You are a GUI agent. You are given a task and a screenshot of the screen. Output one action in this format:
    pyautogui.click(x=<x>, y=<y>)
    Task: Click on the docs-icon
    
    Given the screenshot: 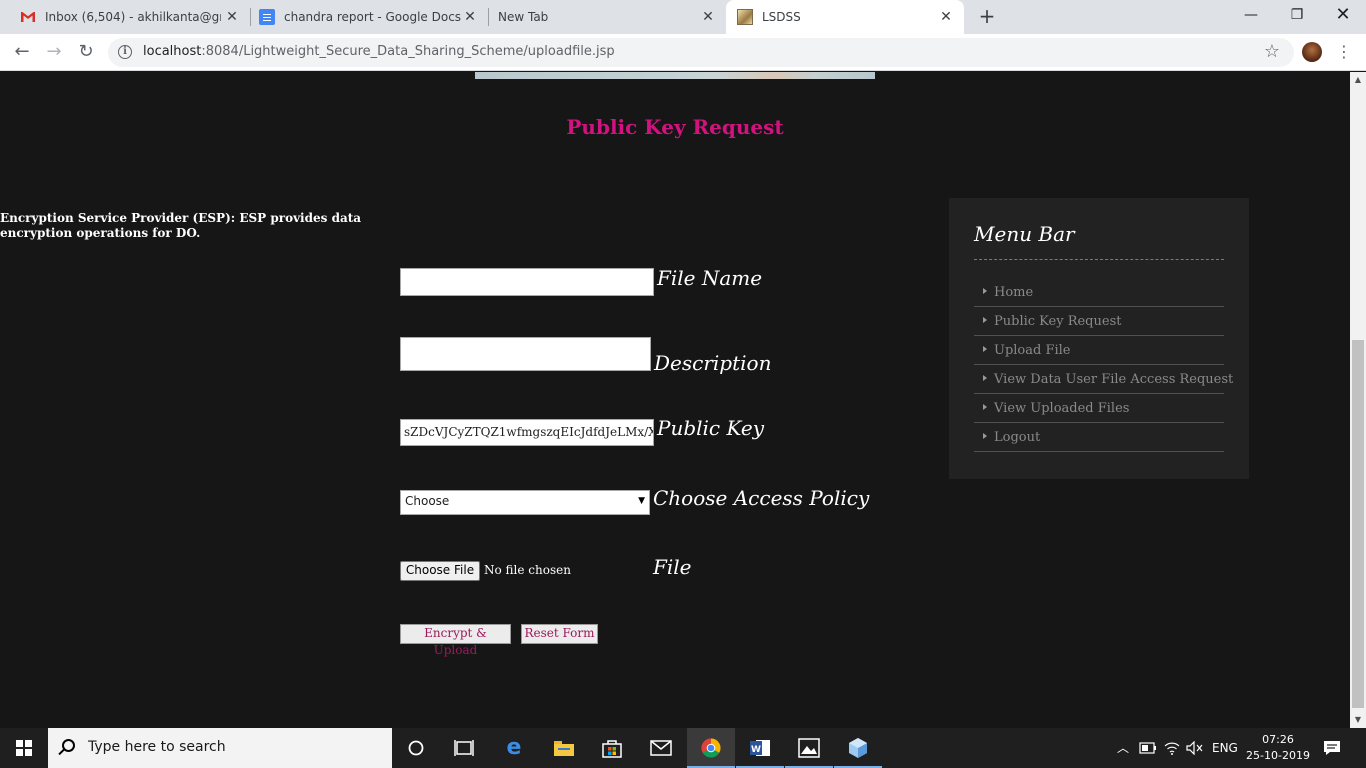 What is the action you would take?
    pyautogui.click(x=267, y=17)
    